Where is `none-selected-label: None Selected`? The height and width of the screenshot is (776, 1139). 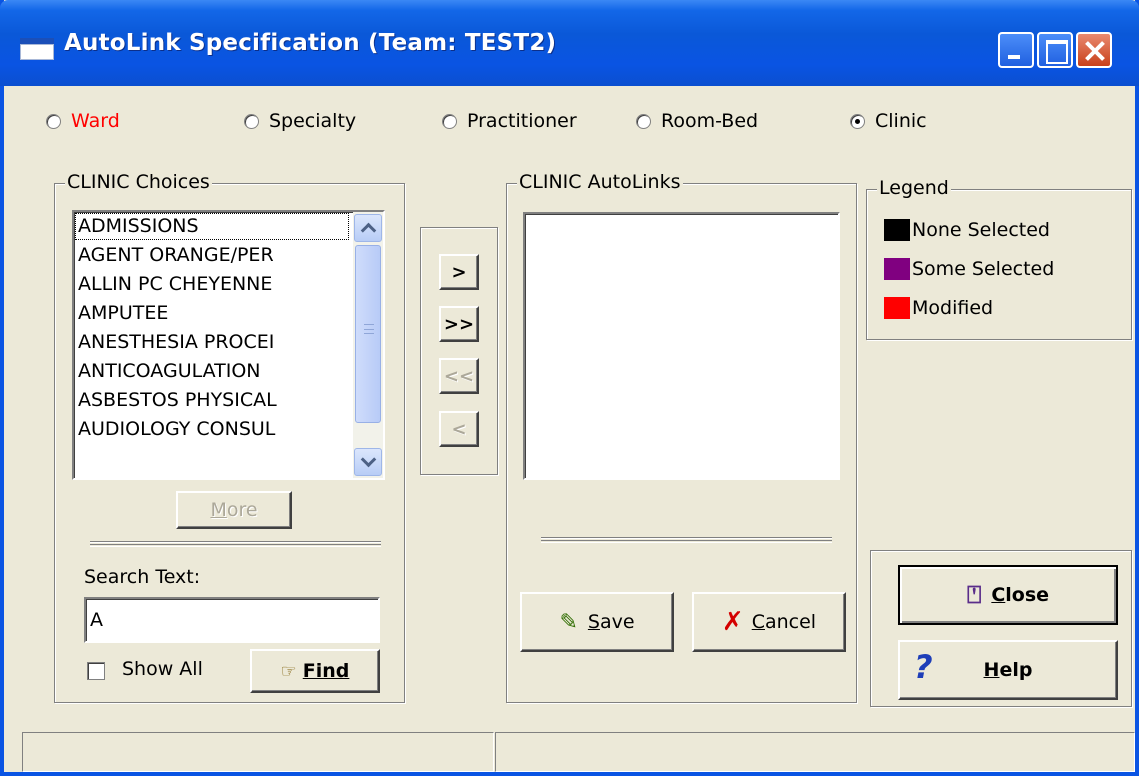 none-selected-label: None Selected is located at coordinates (981, 230).